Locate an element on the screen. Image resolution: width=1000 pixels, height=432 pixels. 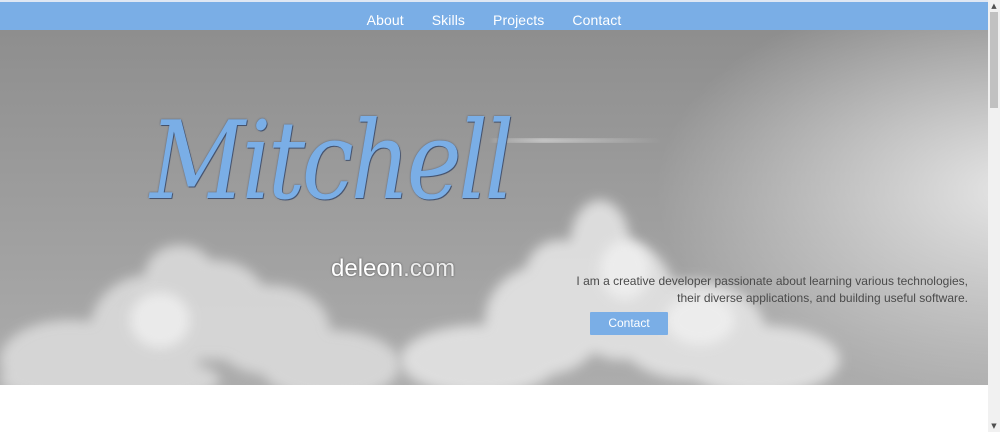
nav-link-projects: Projects is located at coordinates (518, 21).